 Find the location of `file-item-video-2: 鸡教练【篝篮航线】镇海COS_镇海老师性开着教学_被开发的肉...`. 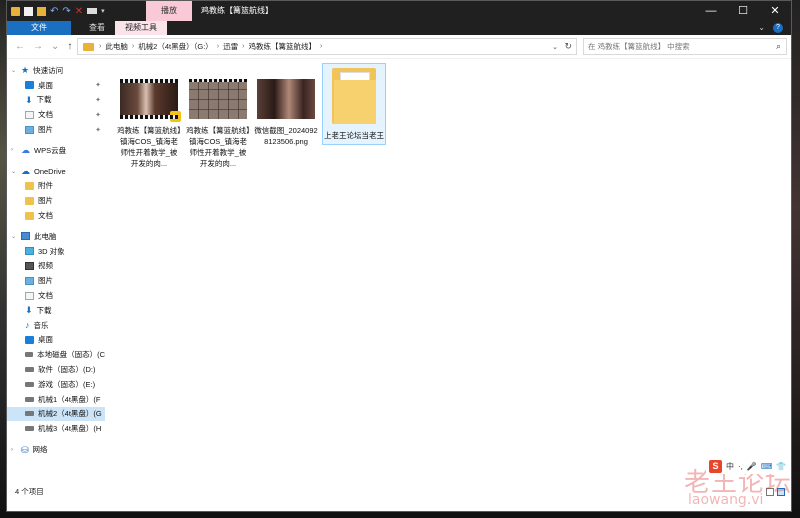

file-item-video-2: 鸡教练【篝篮航线】镇海COS_镇海老师性开着教学_被开发的肉... is located at coordinates (218, 116).